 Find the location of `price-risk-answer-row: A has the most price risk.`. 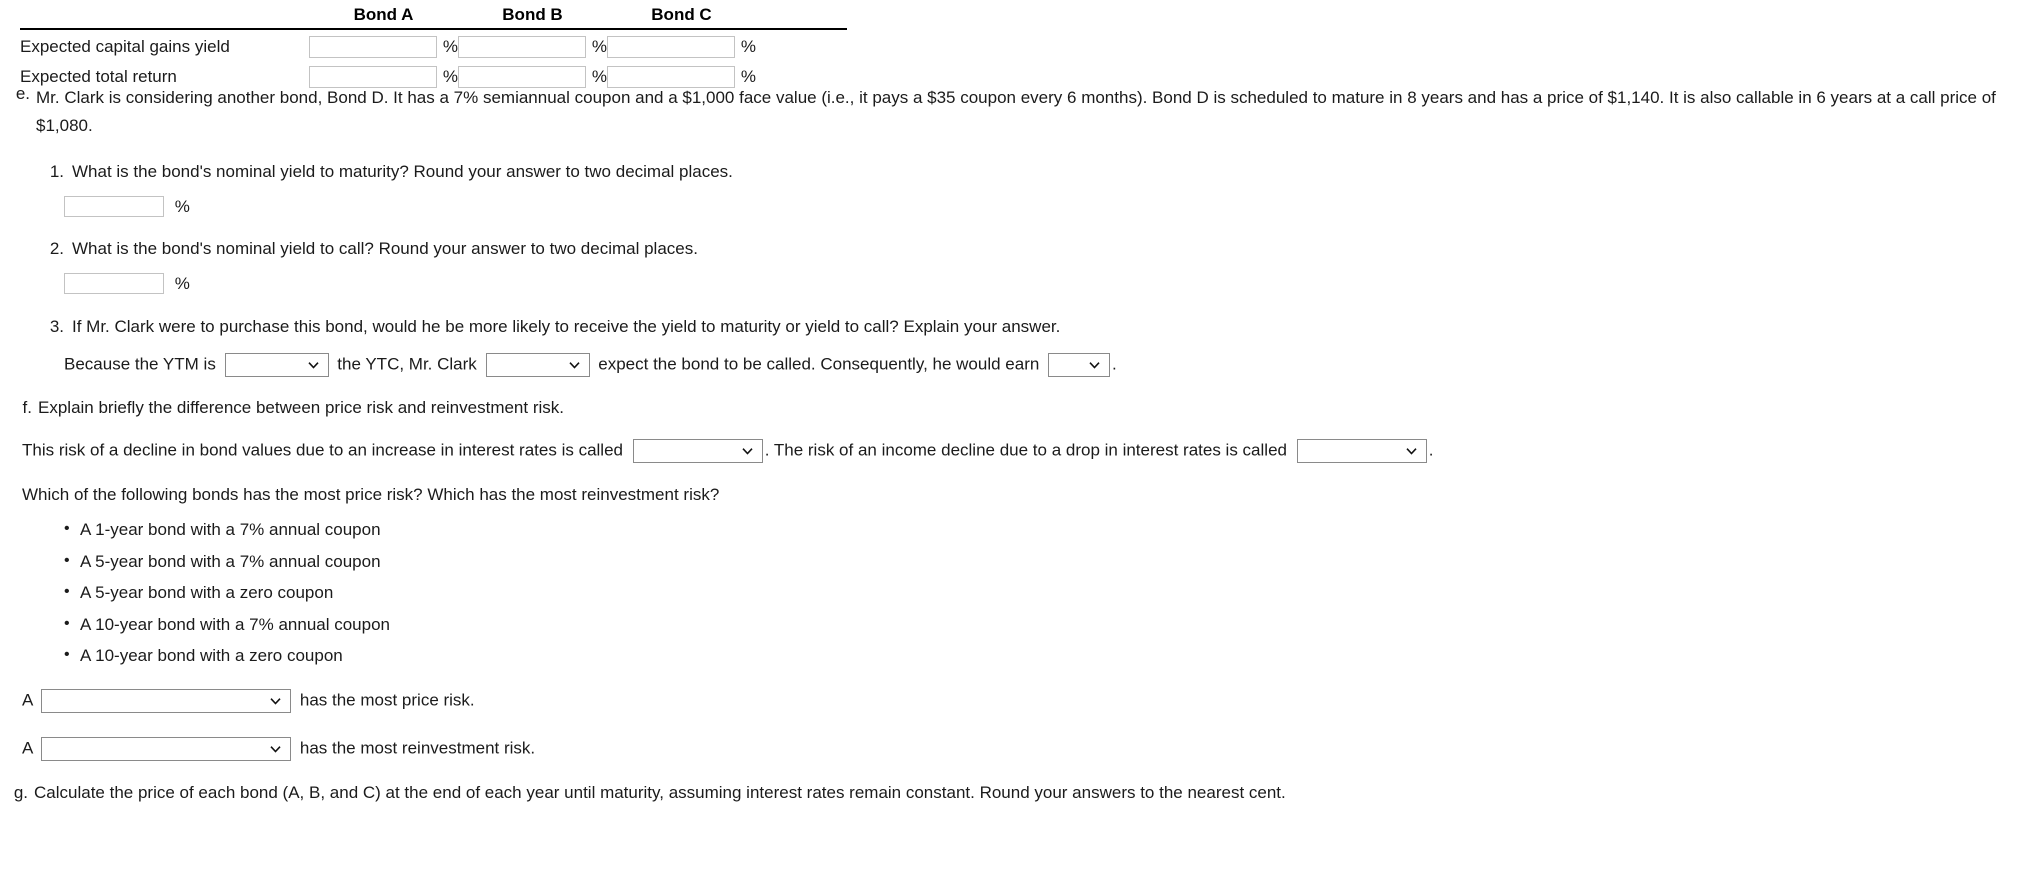

price-risk-answer-row: A has the most price risk. is located at coordinates (1032, 700).